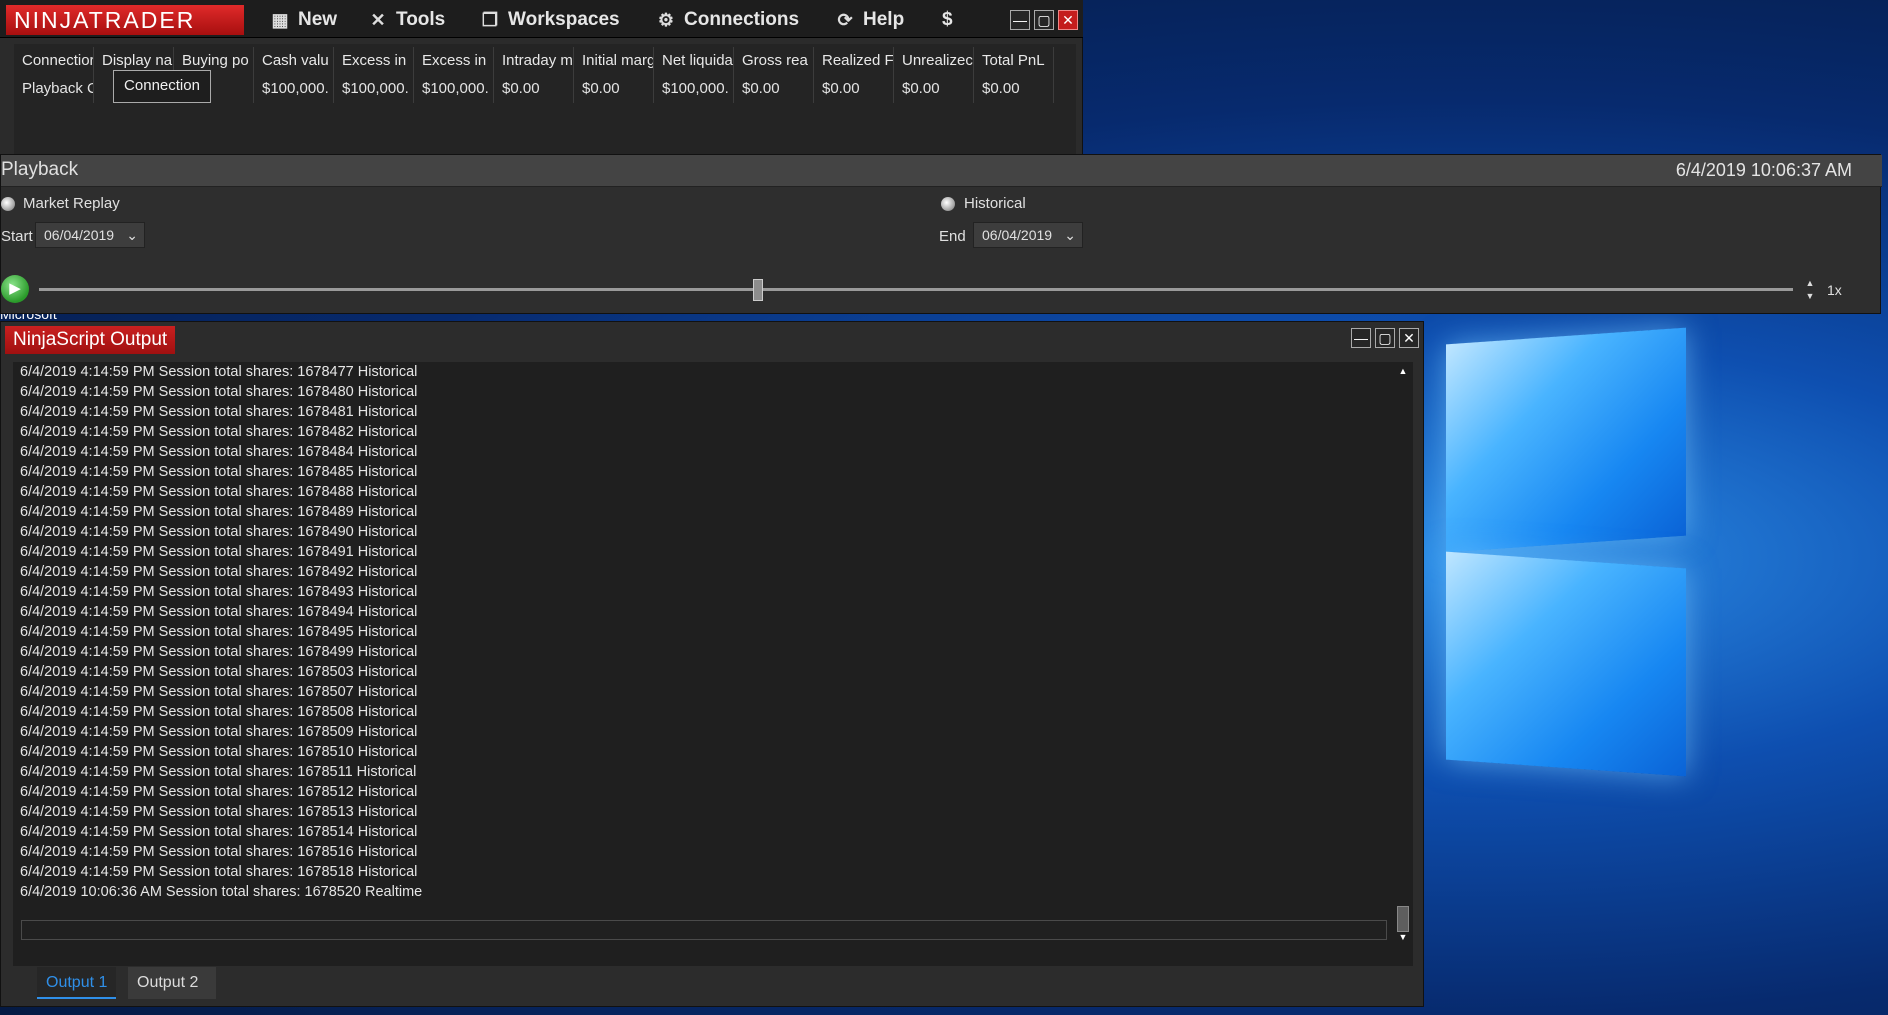  I want to click on play-button: ▶, so click(15, 289).